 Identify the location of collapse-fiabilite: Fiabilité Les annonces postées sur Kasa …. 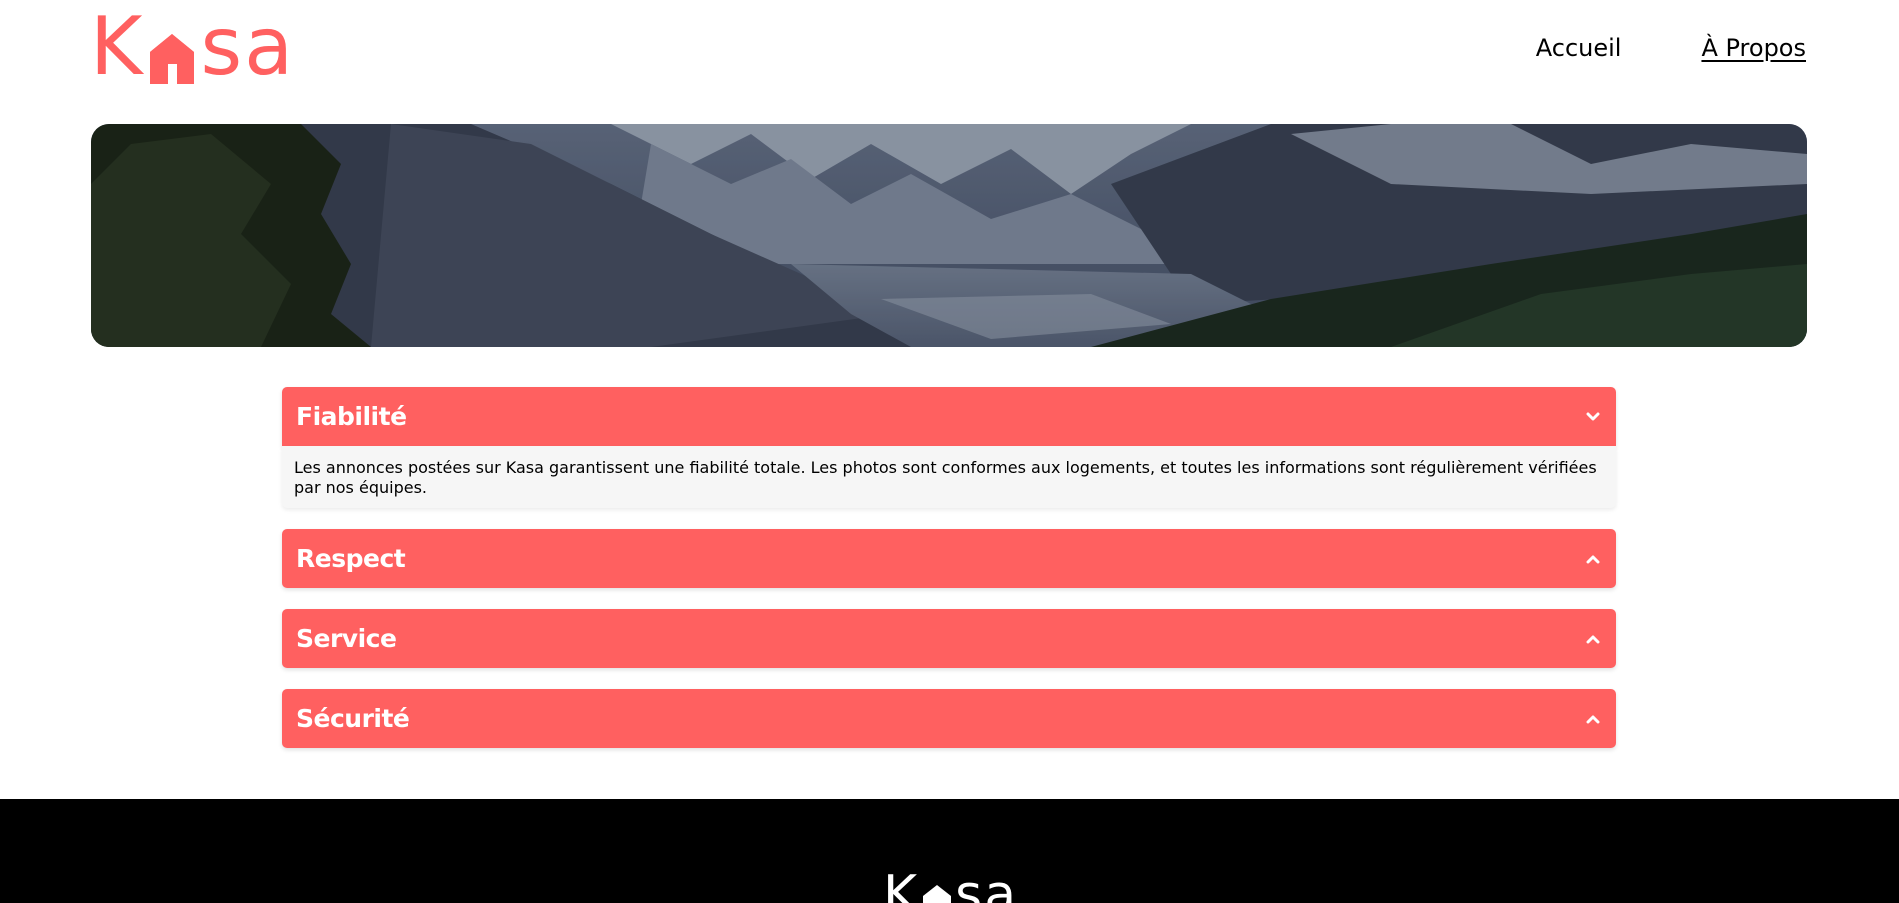
(949, 447).